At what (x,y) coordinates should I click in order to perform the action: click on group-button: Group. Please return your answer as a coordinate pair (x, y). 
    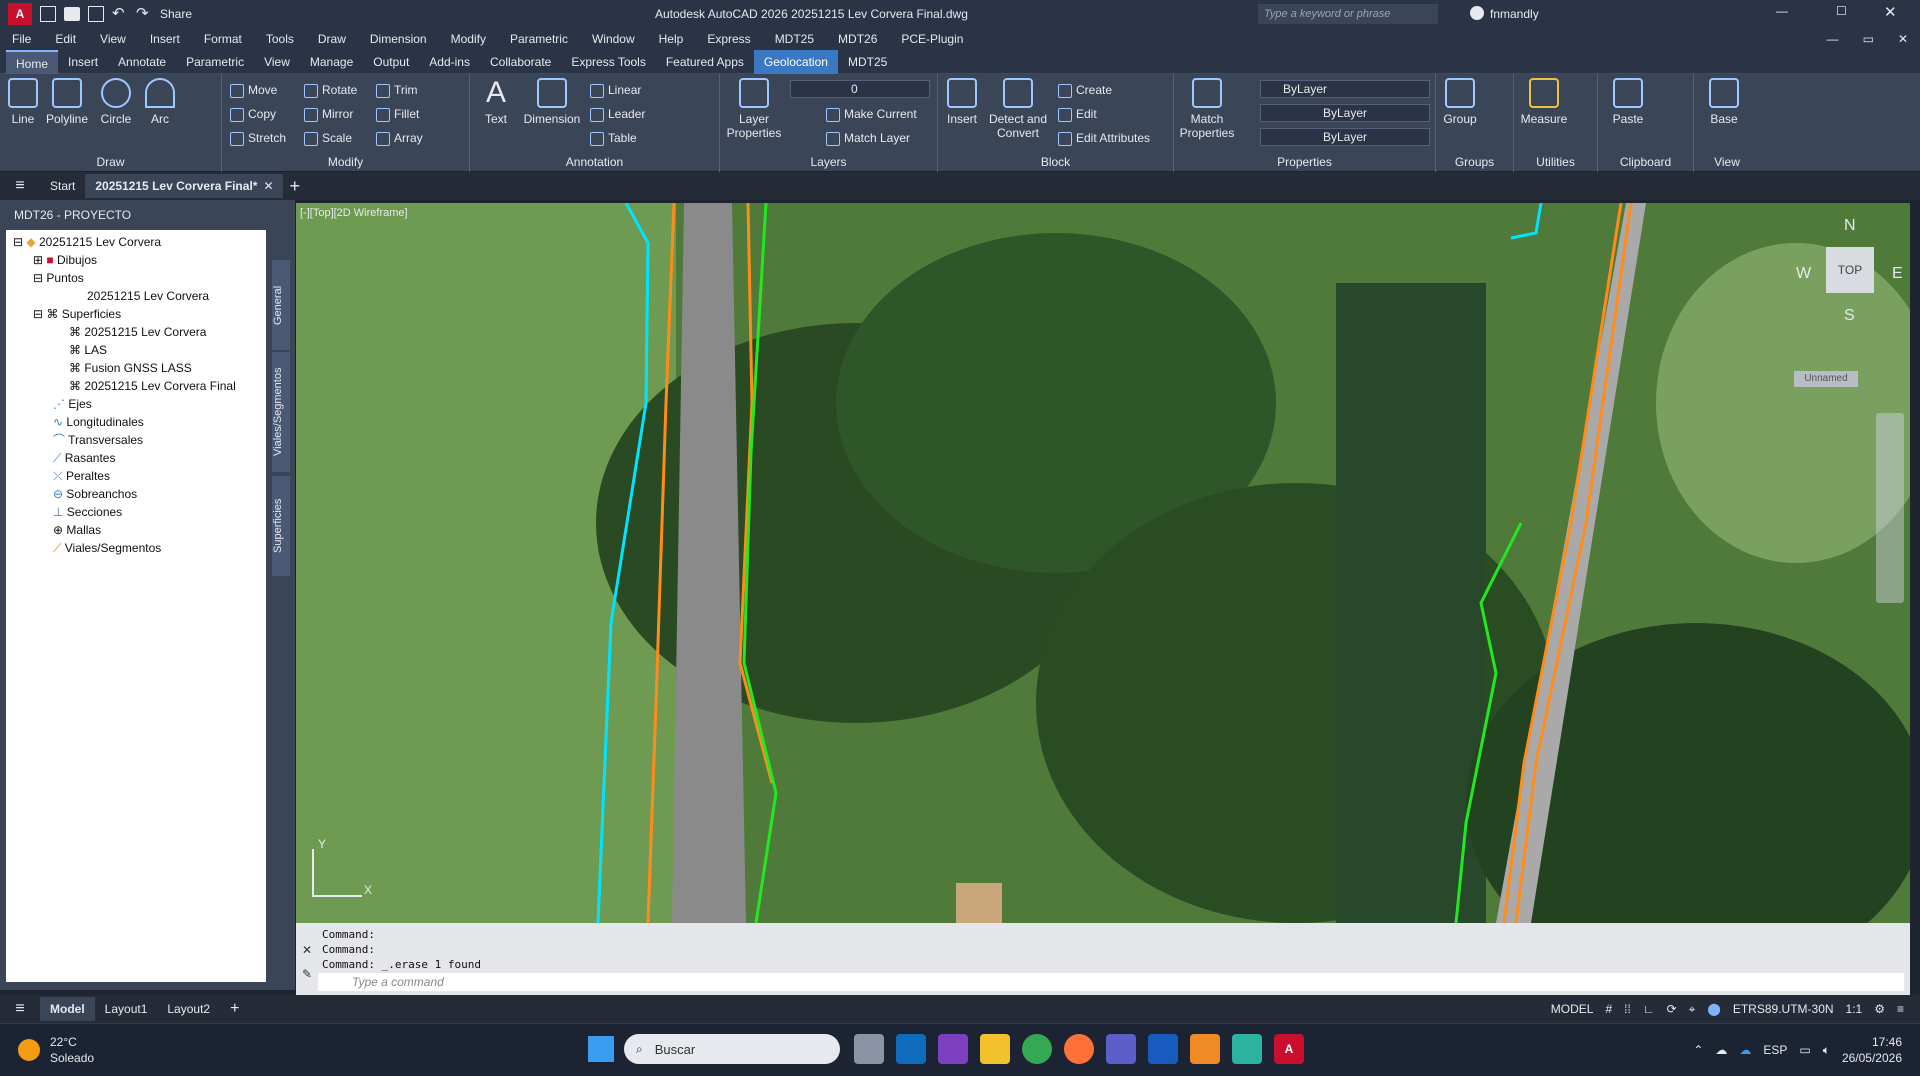
    Looking at the image, I should click on (1460, 102).